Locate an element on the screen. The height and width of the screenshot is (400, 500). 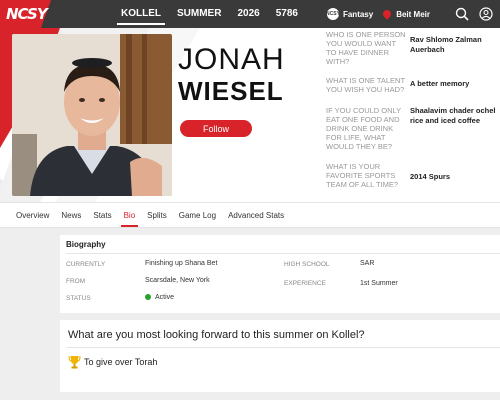
qa-answer: Rav Shlomo Zalman Auerbach is located at coordinates (446, 44).